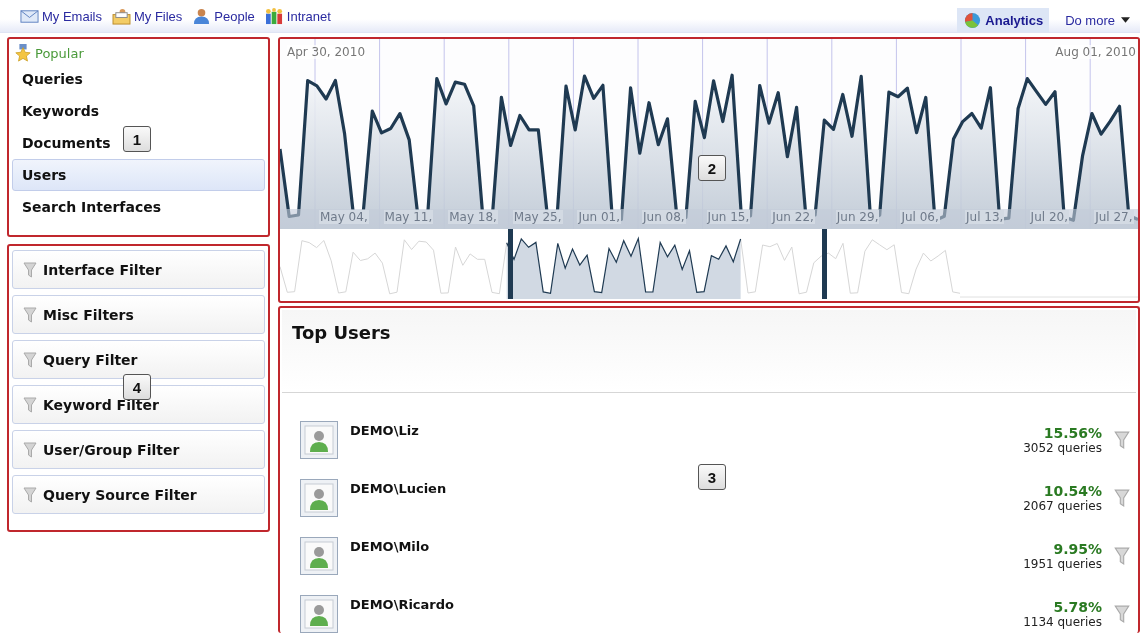  What do you see at coordinates (61, 111) in the screenshot?
I see `sidebar-item: Keywords` at bounding box center [61, 111].